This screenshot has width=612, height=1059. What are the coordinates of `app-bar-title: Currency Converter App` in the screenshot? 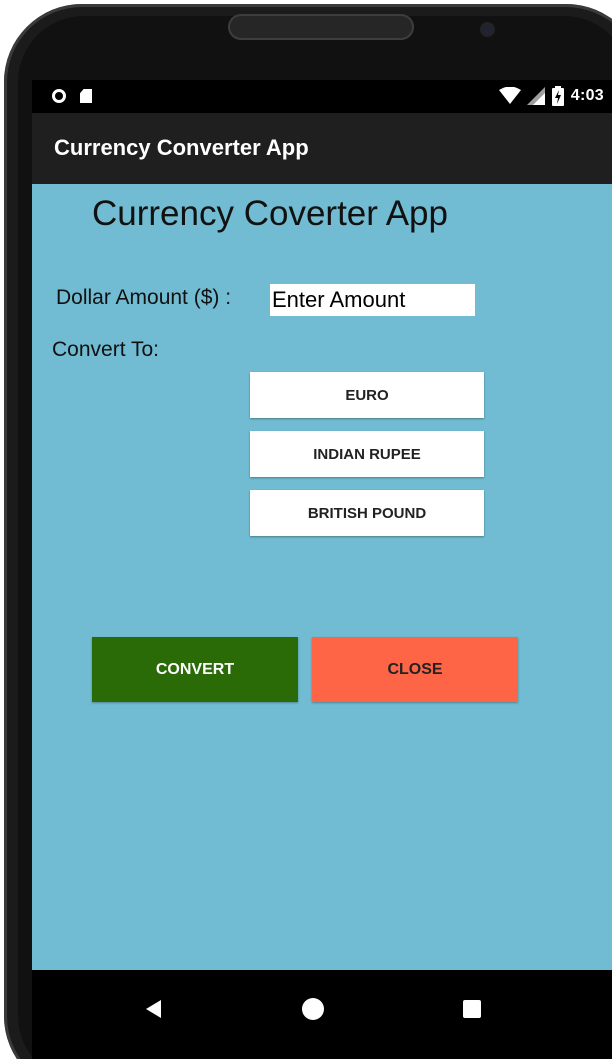 It's located at (181, 147).